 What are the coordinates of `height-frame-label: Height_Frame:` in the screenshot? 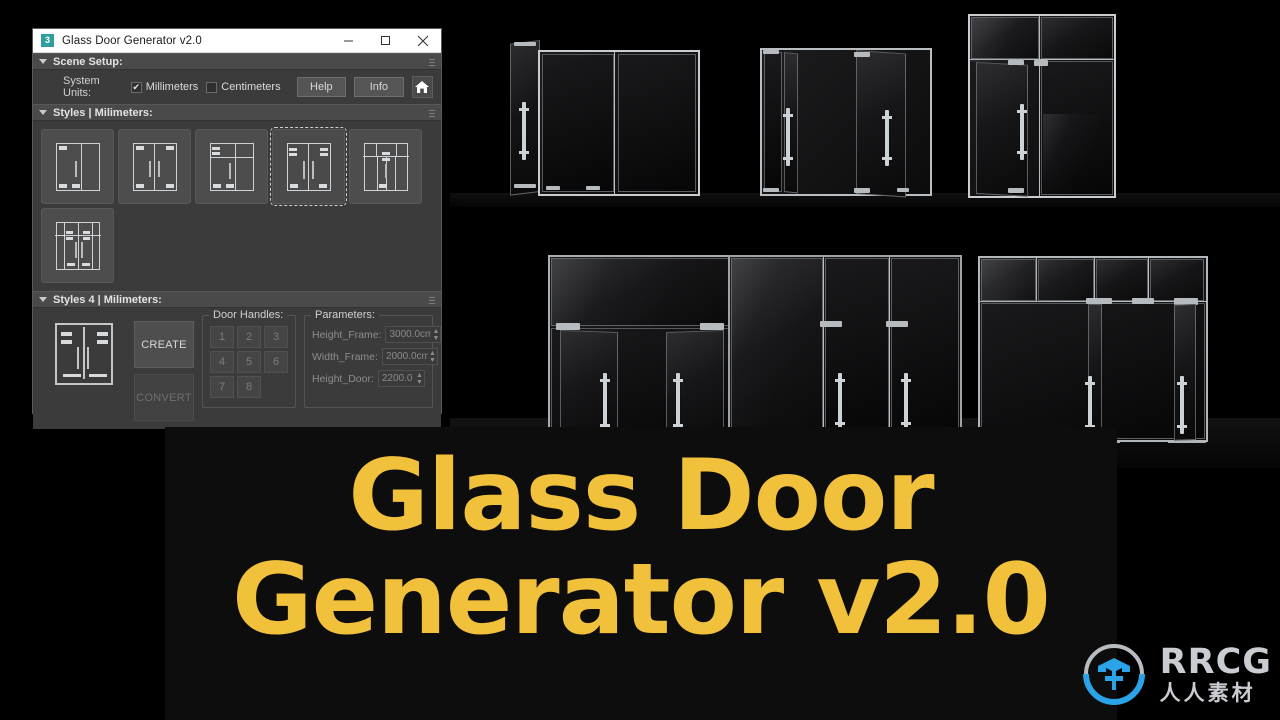 It's located at (347, 334).